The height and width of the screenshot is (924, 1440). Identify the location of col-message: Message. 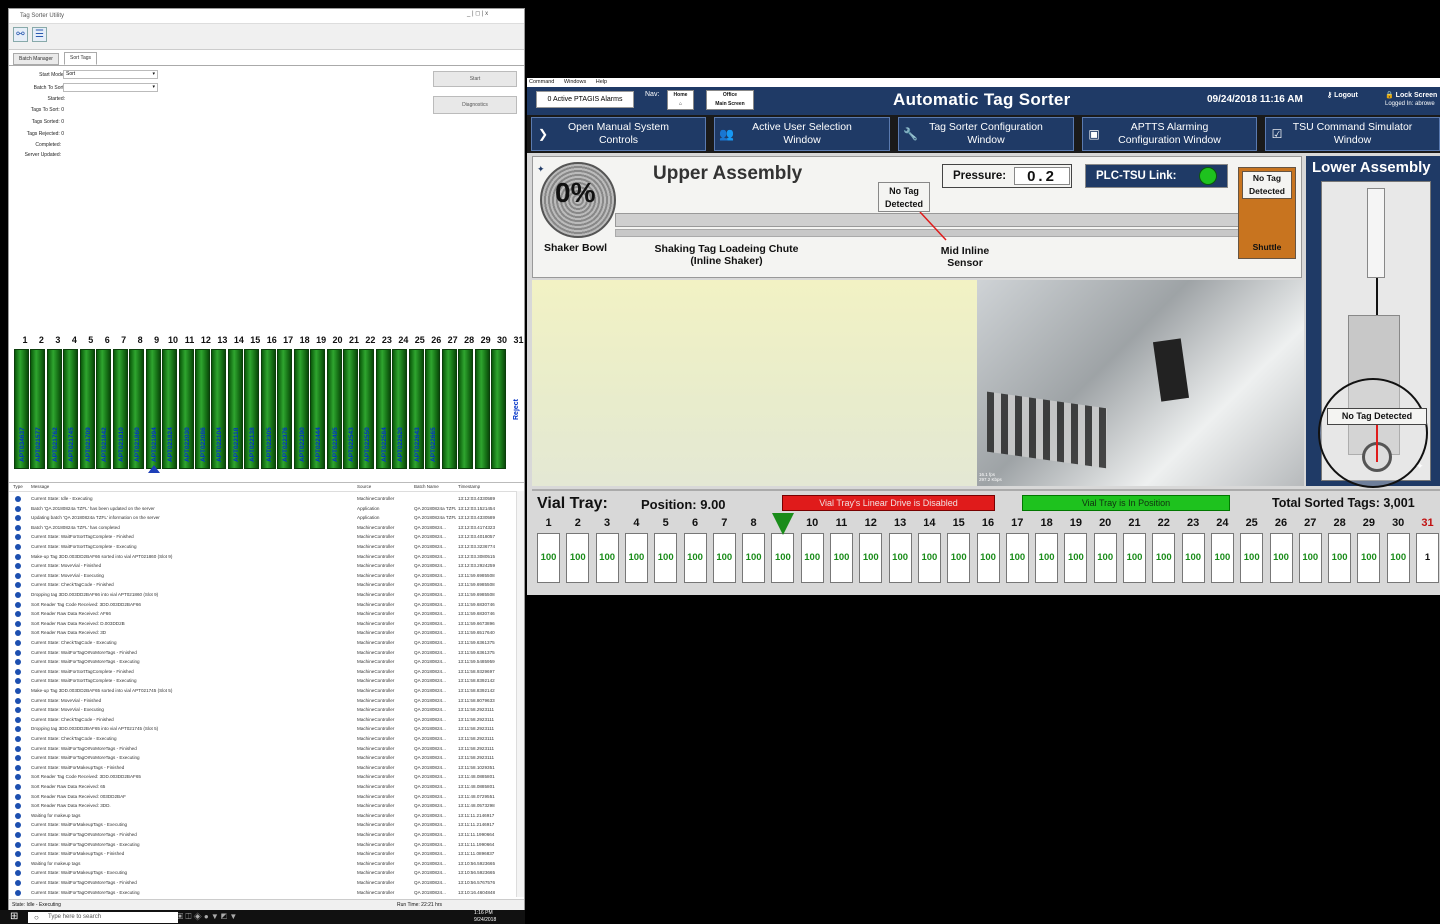
(40, 487).